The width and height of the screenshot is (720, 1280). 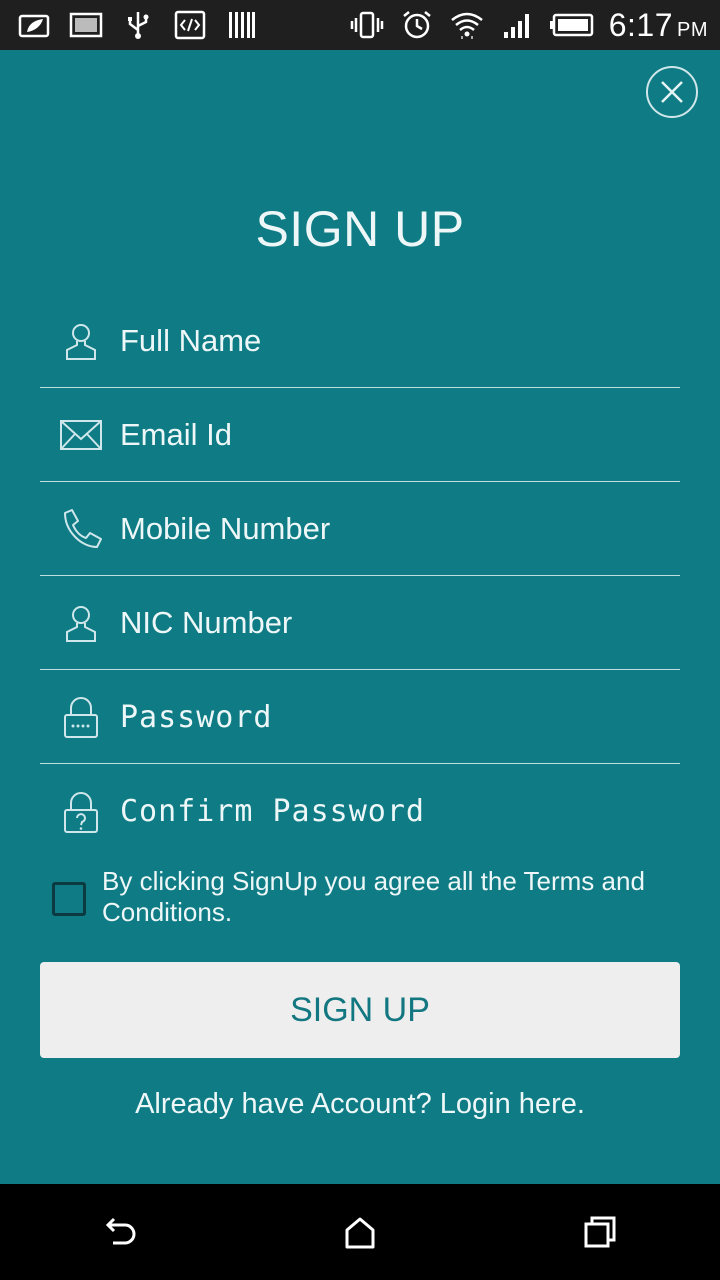 I want to click on status-bar: 6:17 PM, so click(x=360, y=25).